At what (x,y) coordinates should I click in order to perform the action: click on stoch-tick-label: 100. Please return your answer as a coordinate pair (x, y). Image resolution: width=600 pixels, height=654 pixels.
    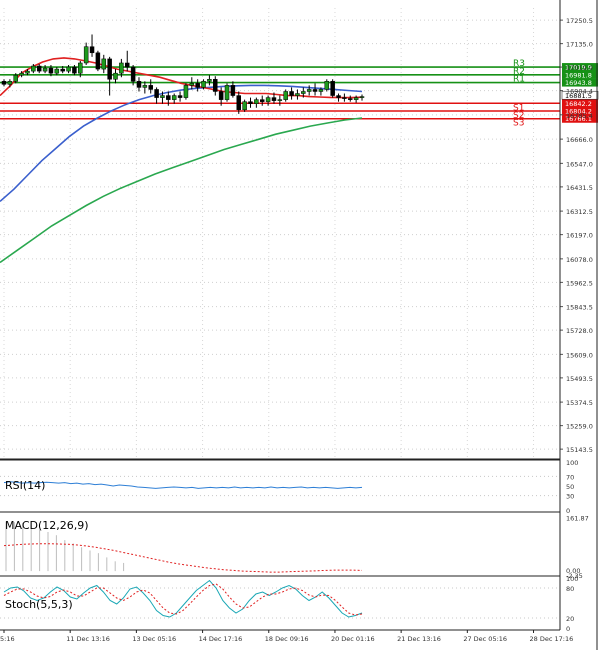
    Looking at the image, I should click on (572, 579).